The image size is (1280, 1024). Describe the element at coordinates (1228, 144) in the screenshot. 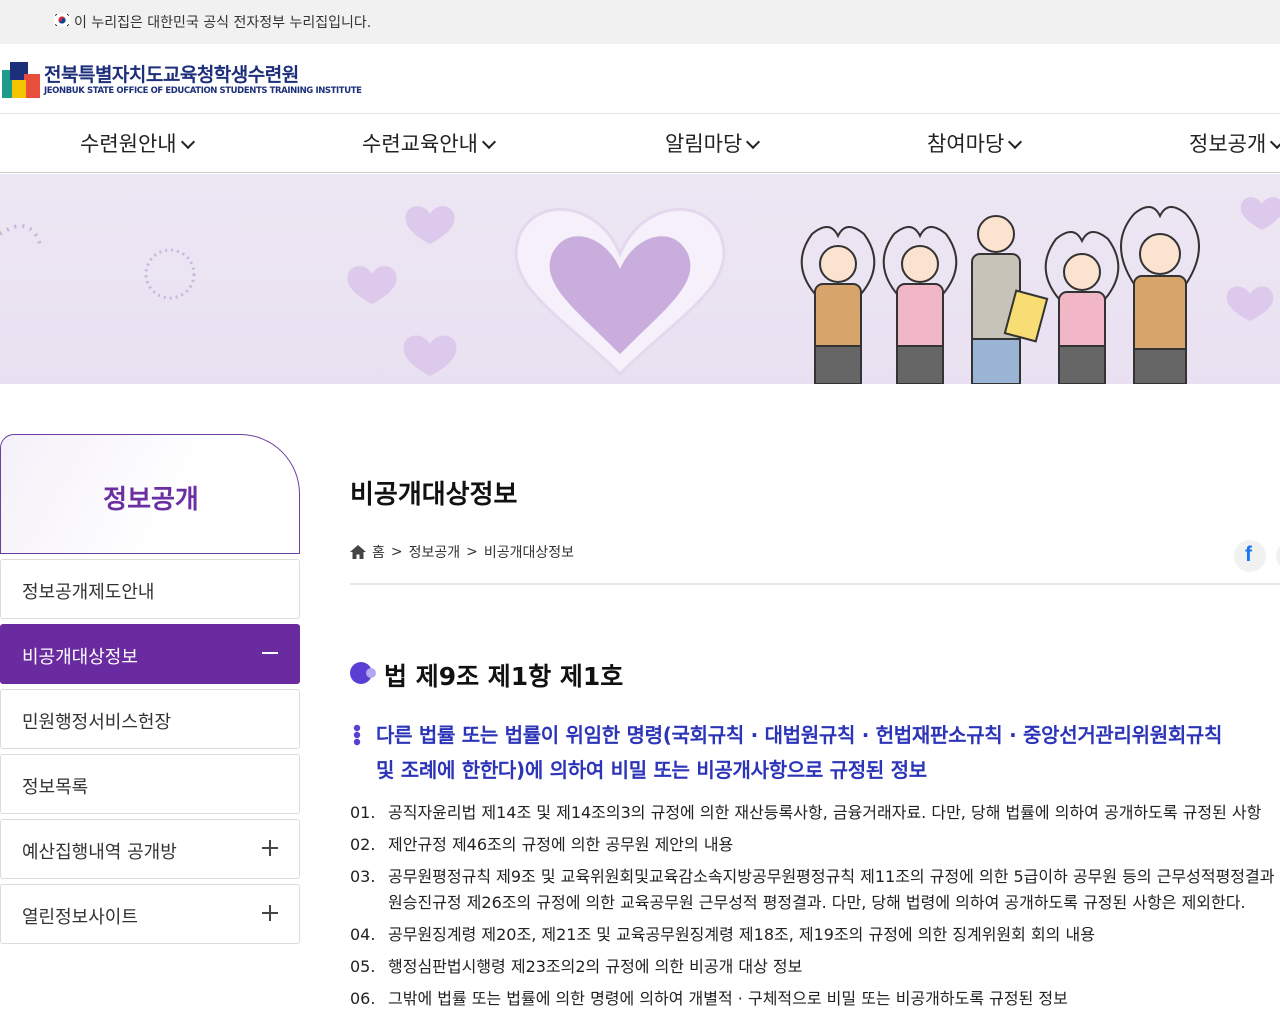

I see `gnb-label: 정보공개` at that location.